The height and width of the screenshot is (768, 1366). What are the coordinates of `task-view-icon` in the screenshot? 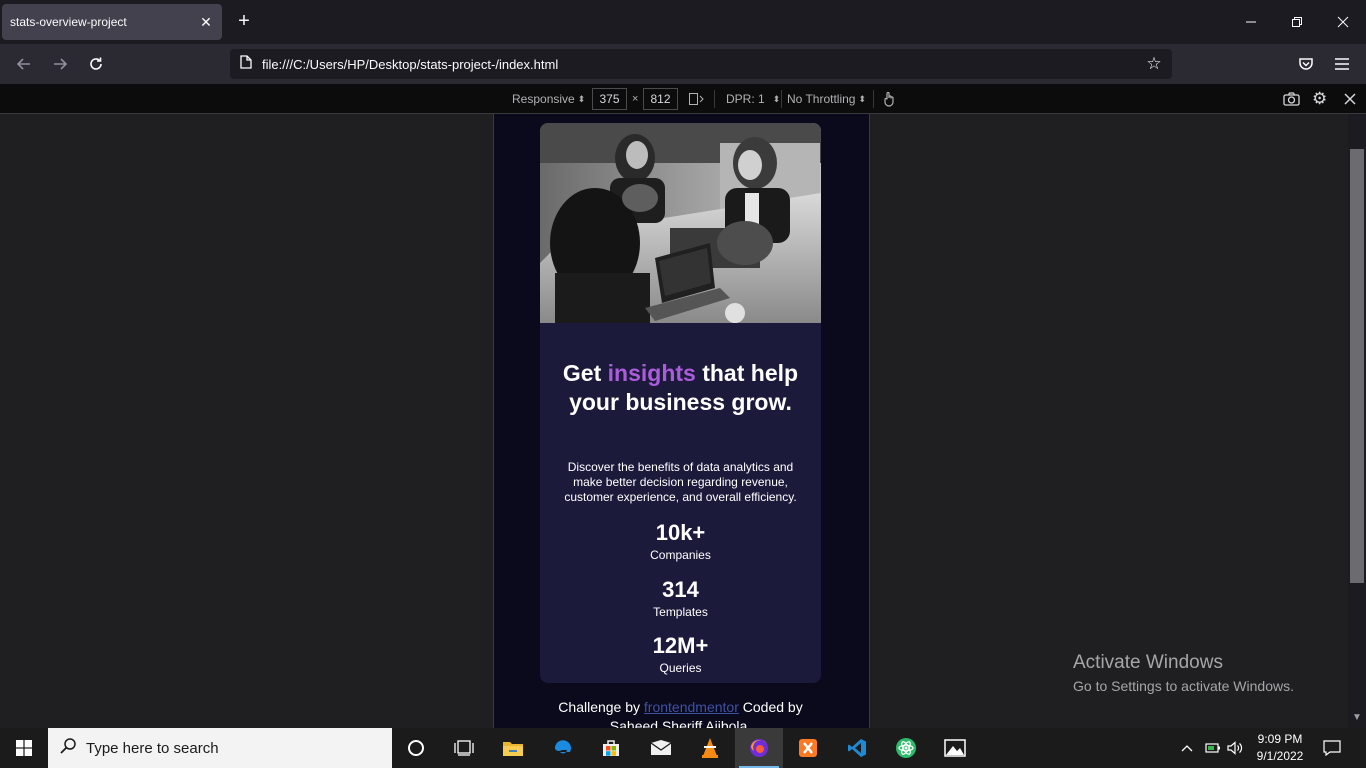 It's located at (464, 748).